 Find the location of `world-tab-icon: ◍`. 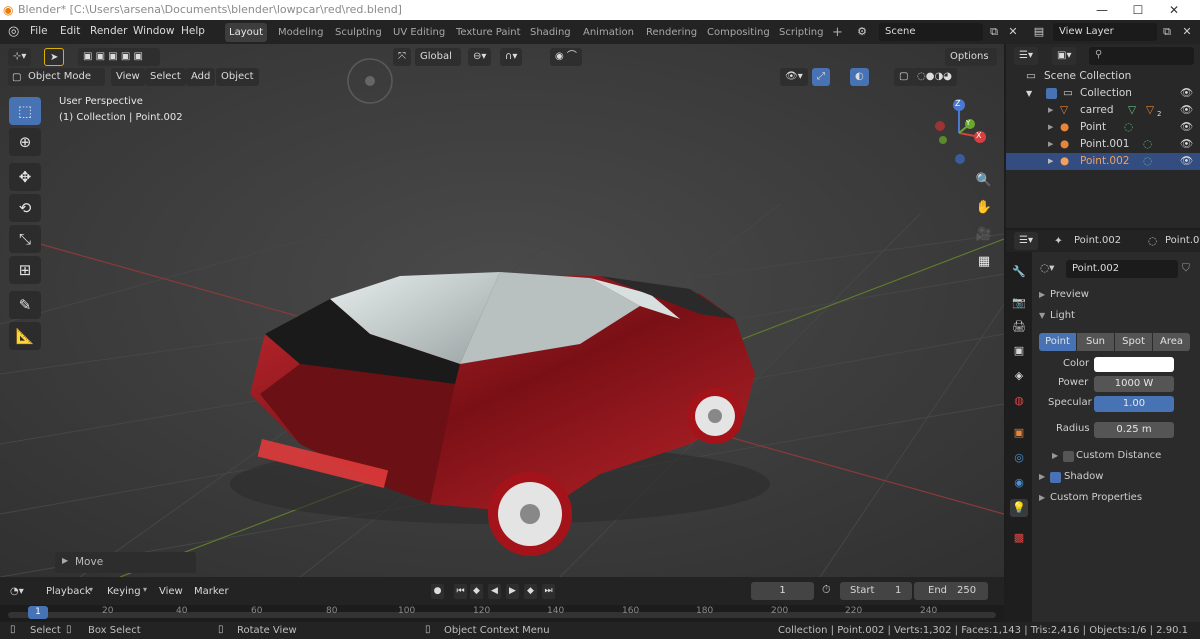

world-tab-icon: ◍ is located at coordinates (1019, 401).